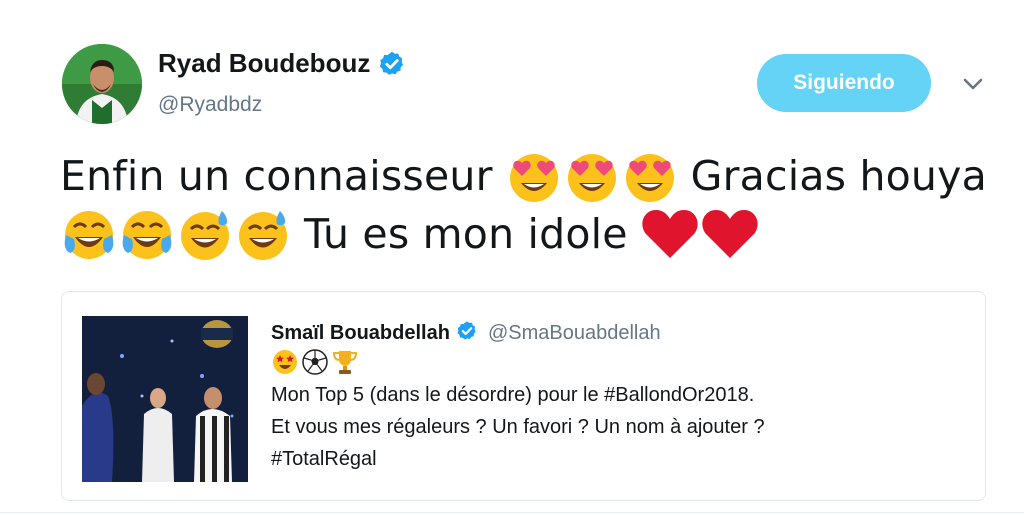 This screenshot has width=1024, height=515. I want to click on tweet-text-line-2: Tu es mon idole, so click(410, 234).